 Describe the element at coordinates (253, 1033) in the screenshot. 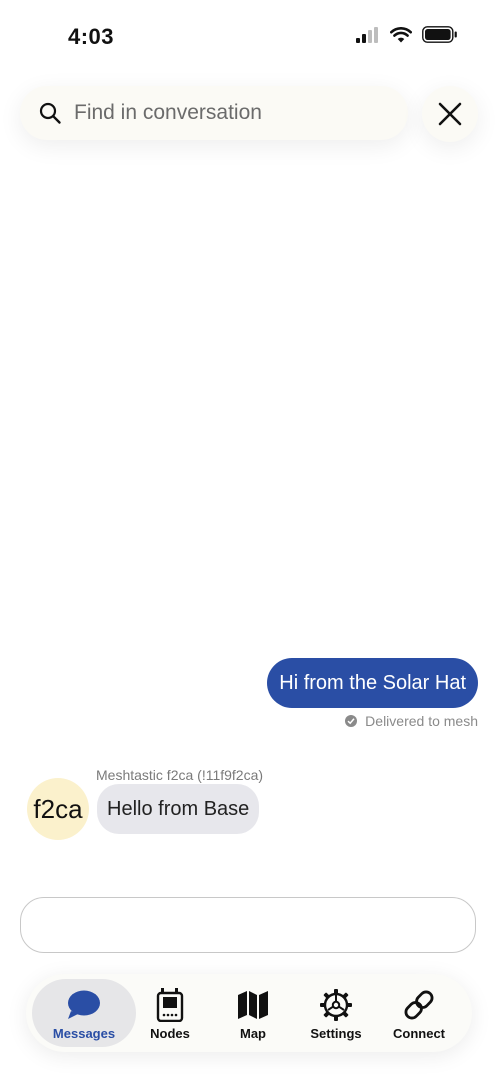

I see `tab-label: Map` at that location.